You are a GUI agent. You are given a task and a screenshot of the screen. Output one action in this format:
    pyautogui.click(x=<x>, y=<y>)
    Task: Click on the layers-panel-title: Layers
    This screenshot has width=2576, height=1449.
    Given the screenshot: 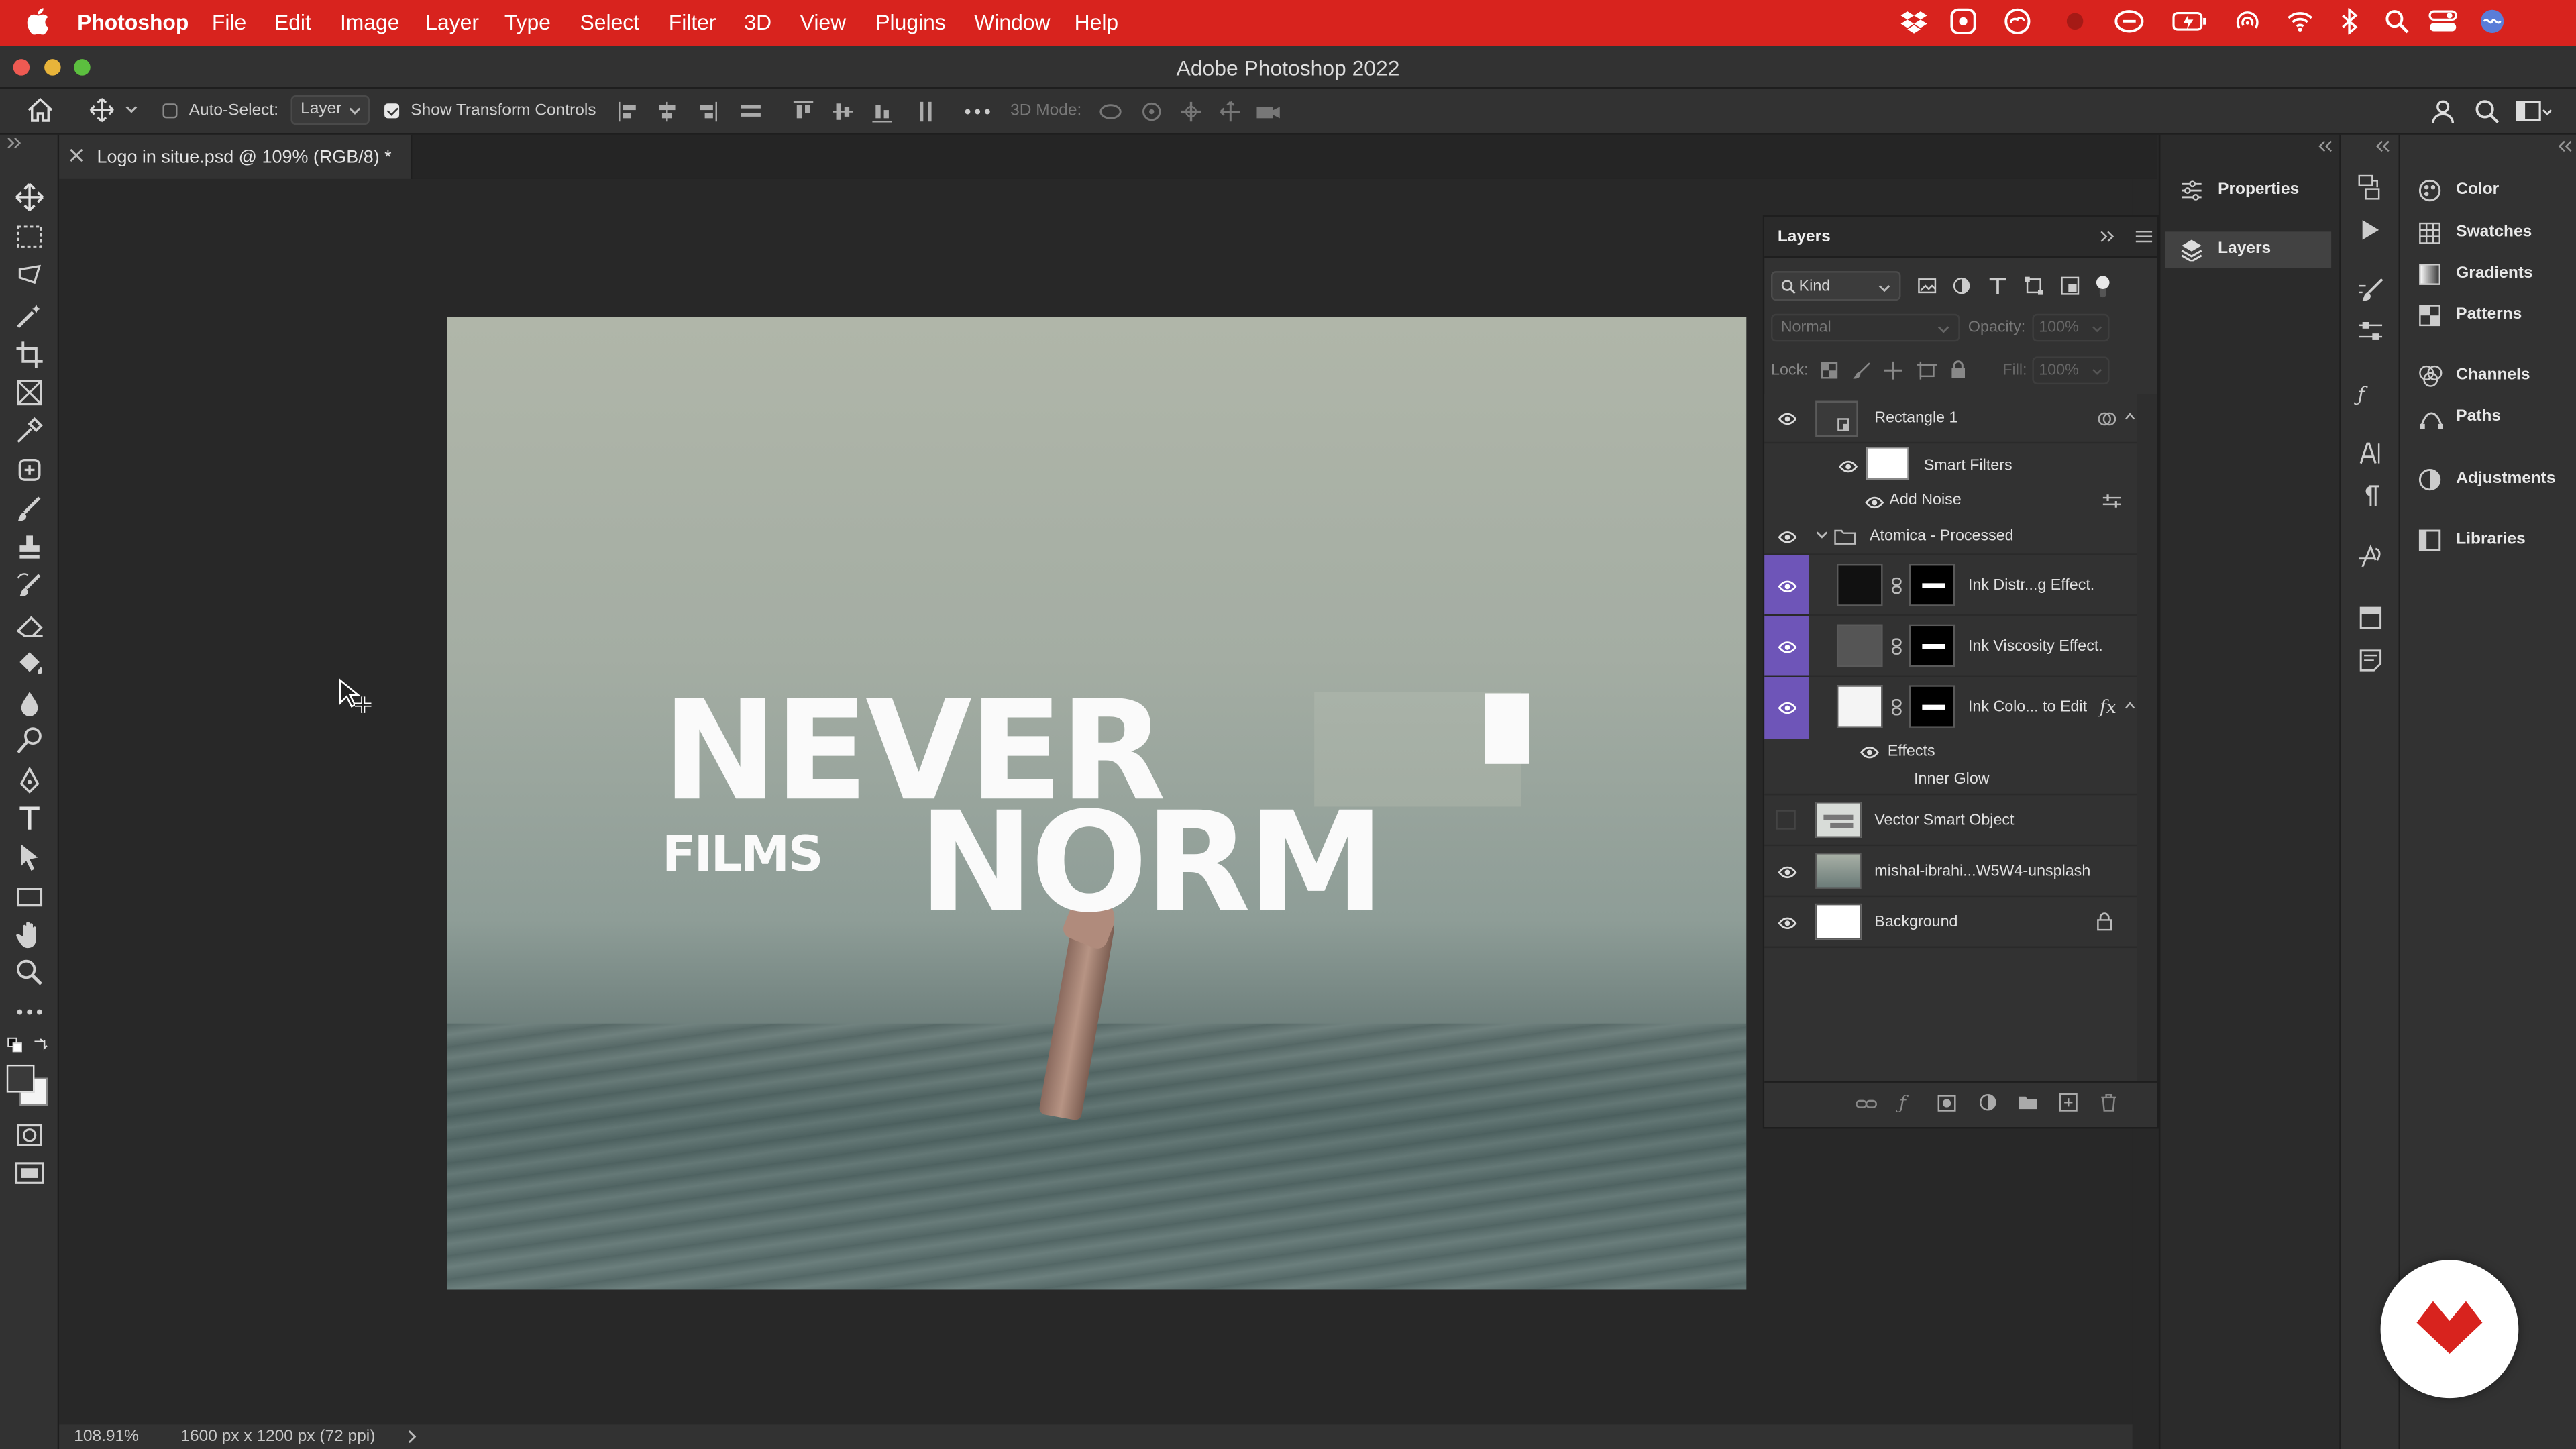 What is the action you would take?
    pyautogui.click(x=1804, y=237)
    